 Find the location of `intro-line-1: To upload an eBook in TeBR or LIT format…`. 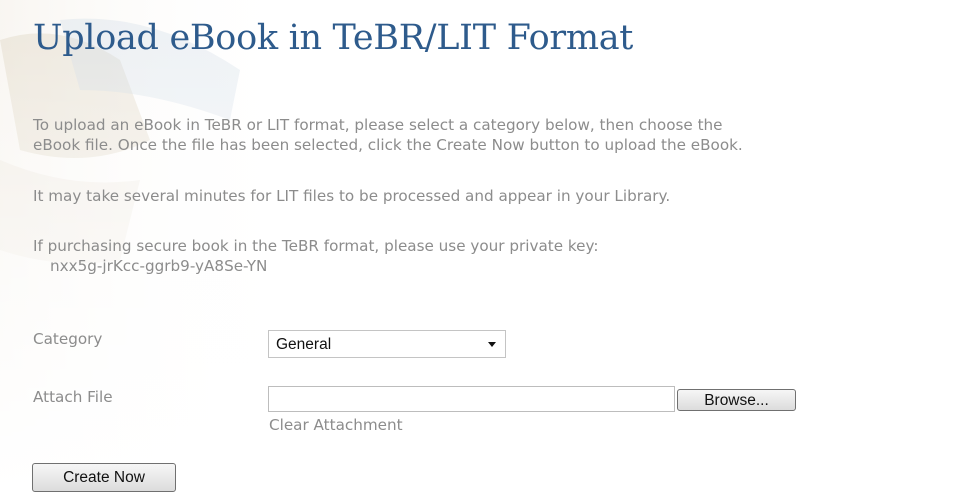

intro-line-1: To upload an eBook in TeBR or LIT format… is located at coordinates (378, 125).